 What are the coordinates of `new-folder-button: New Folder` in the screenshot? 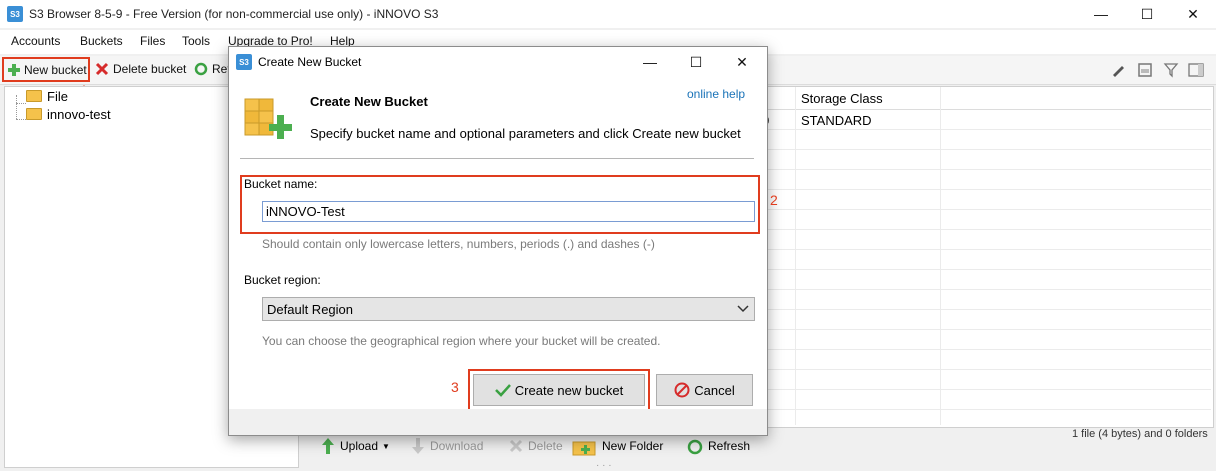 It's located at (617, 446).